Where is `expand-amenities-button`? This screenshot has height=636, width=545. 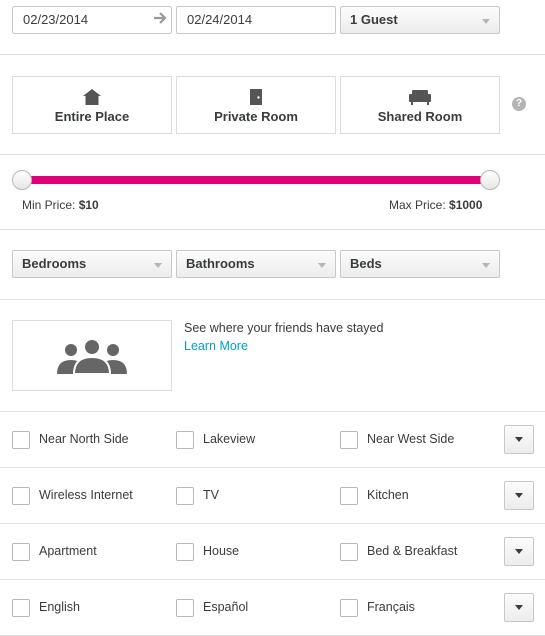 expand-amenities-button is located at coordinates (519, 495).